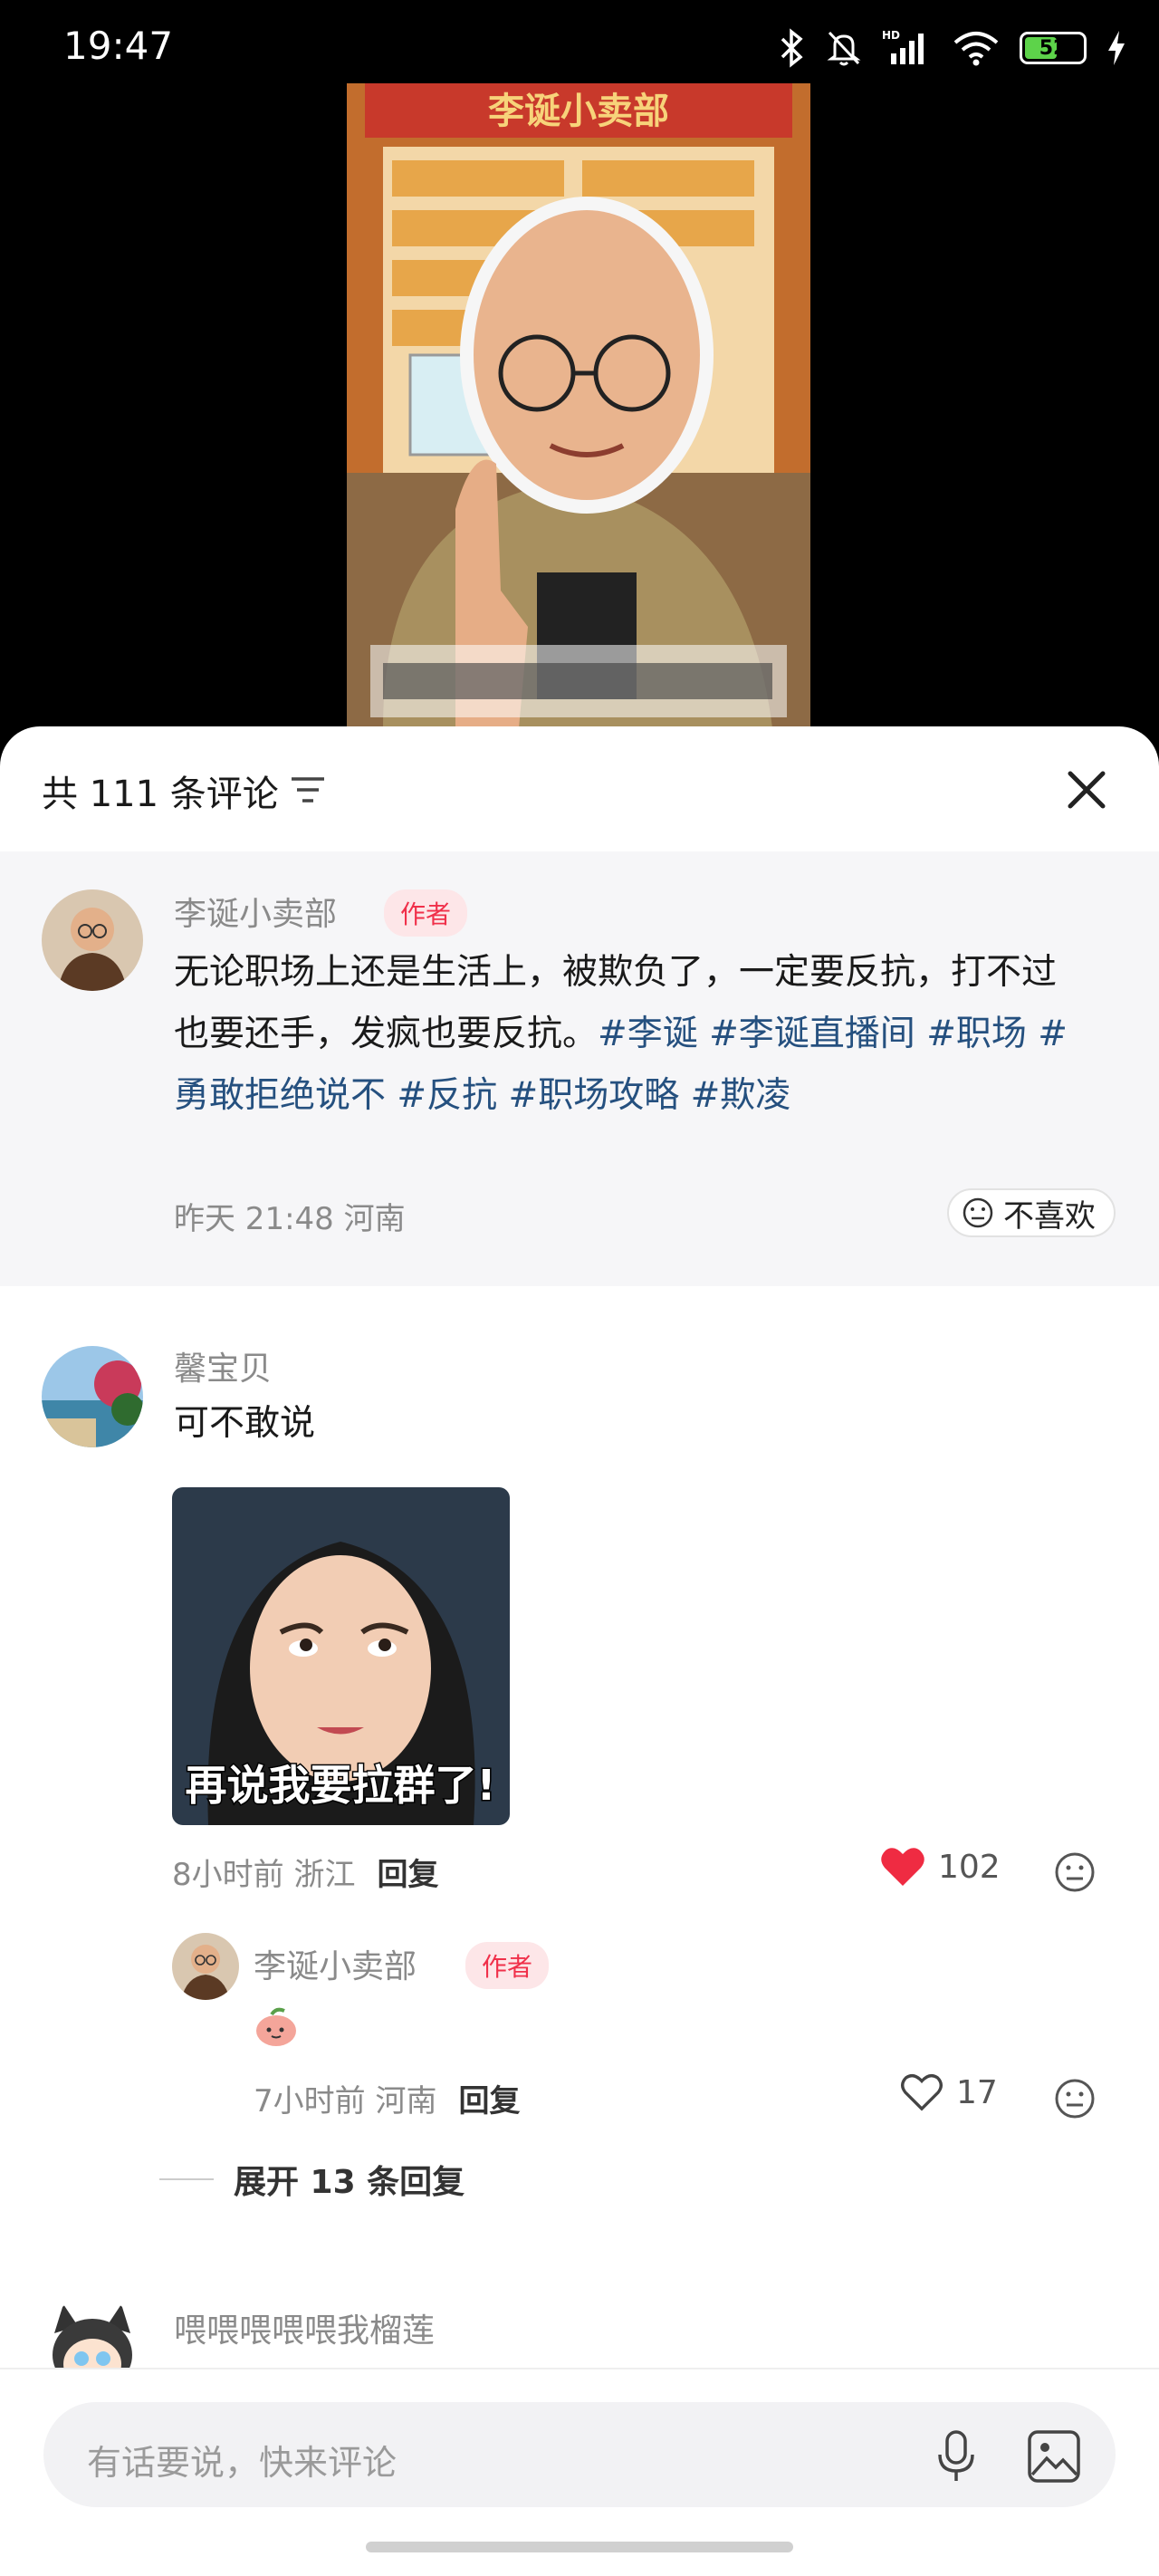 This screenshot has height=2576, width=1159. What do you see at coordinates (1116, 48) in the screenshot?
I see `charging-icon` at bounding box center [1116, 48].